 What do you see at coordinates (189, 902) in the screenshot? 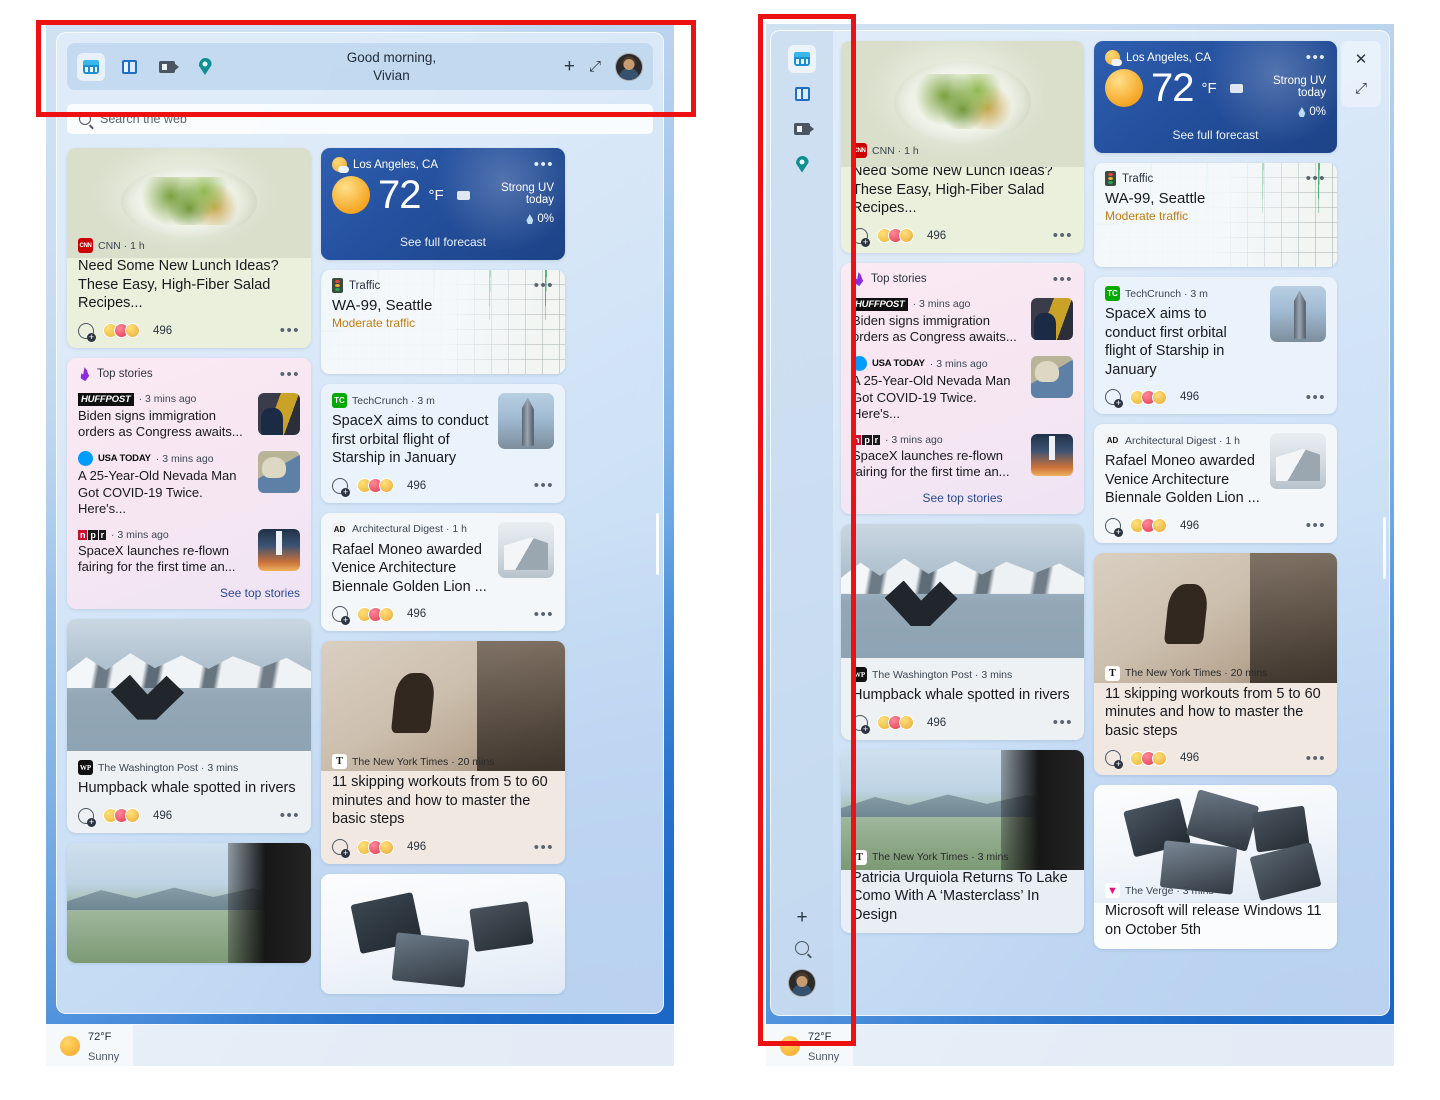
I see `article-card-nyt-lake-partial` at bounding box center [189, 902].